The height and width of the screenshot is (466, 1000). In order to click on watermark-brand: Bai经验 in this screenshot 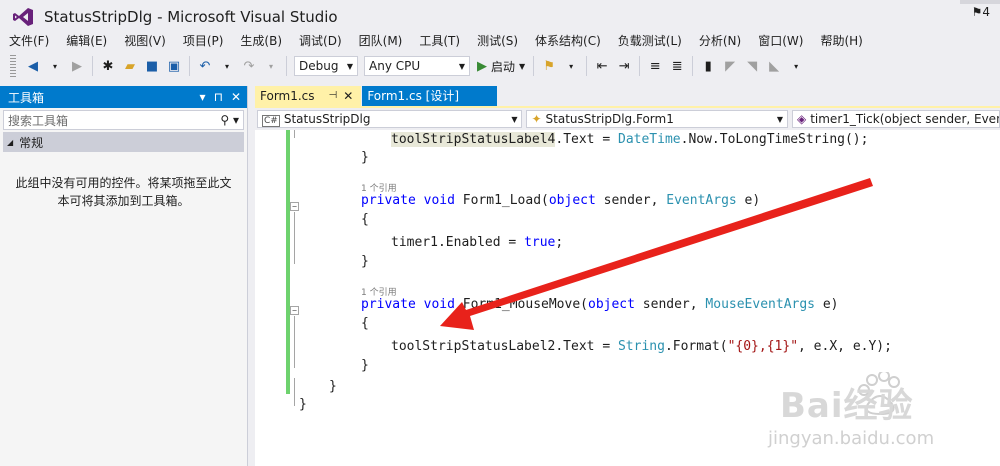, I will do `click(847, 406)`.